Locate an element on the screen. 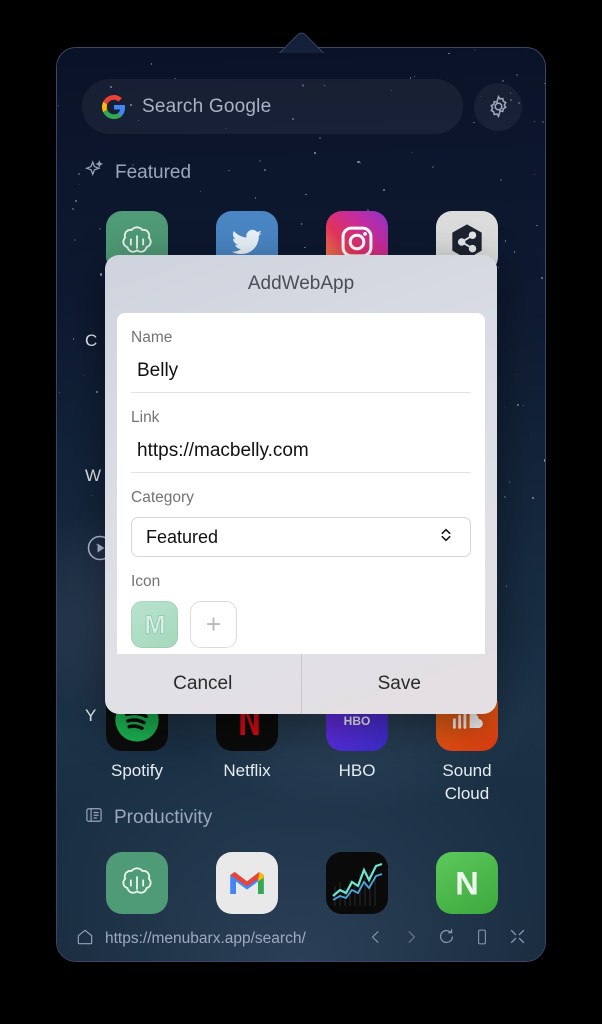 The height and width of the screenshot is (1024, 602). sparkle-icon is located at coordinates (94, 172).